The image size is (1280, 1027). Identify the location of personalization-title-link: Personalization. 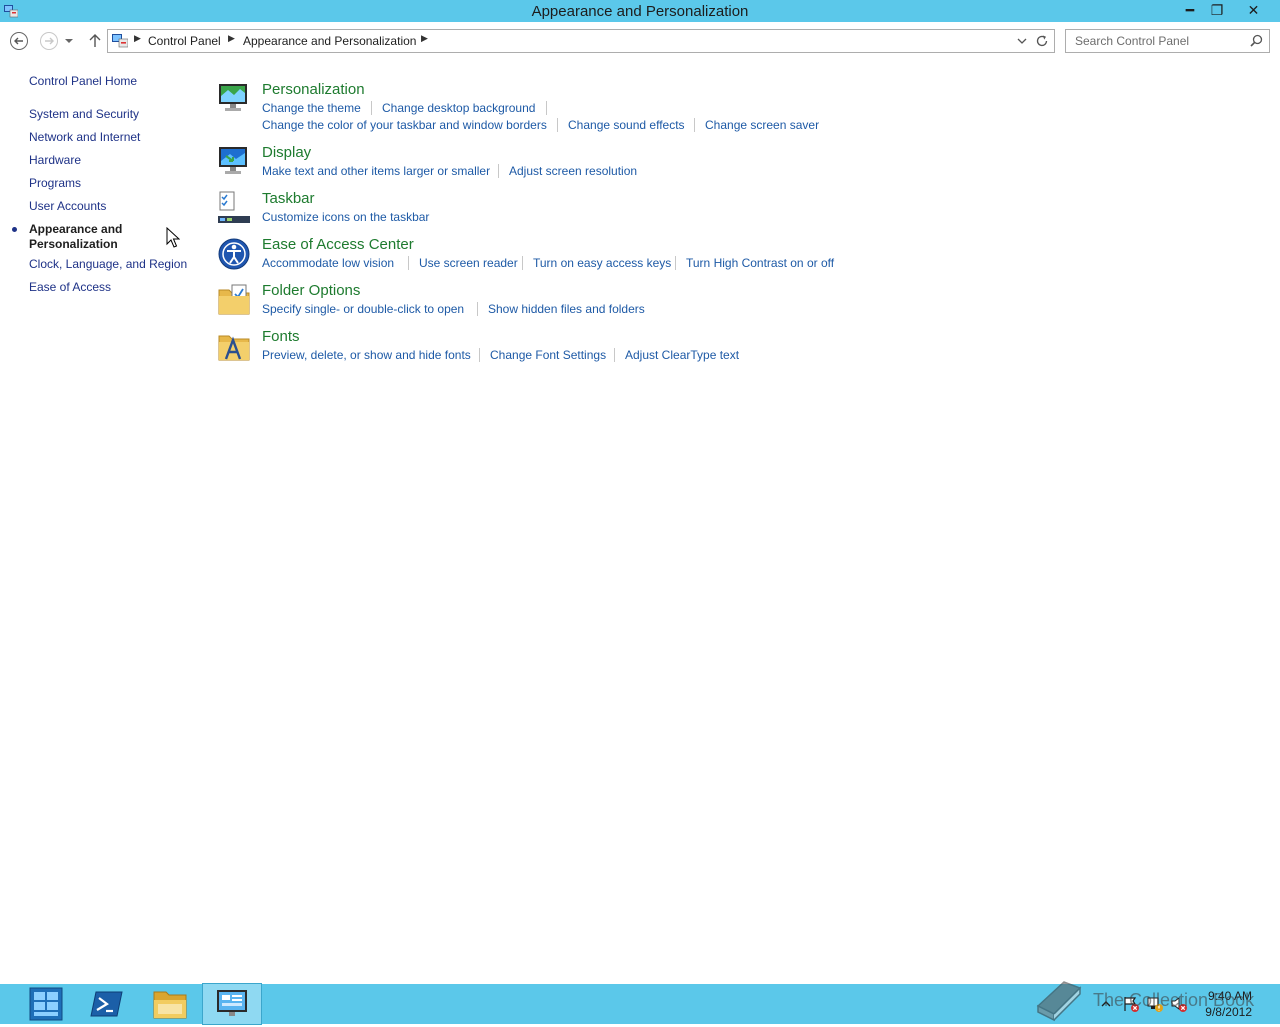
(313, 89).